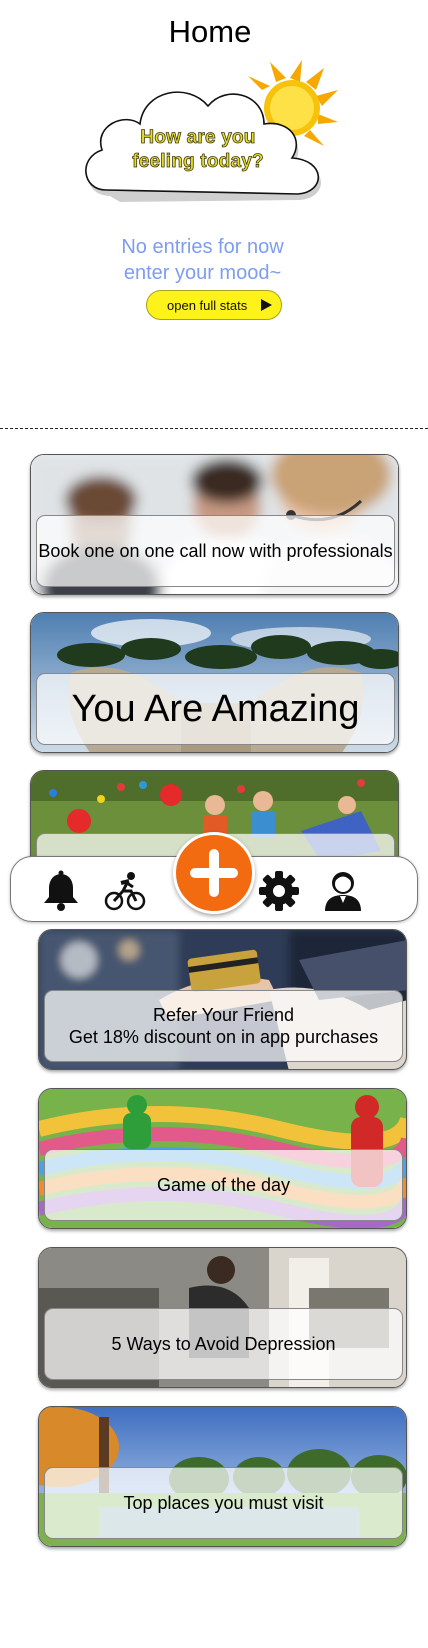 The image size is (428, 1648). I want to click on empty-state-message: No entries for now enter your mood~, so click(202, 260).